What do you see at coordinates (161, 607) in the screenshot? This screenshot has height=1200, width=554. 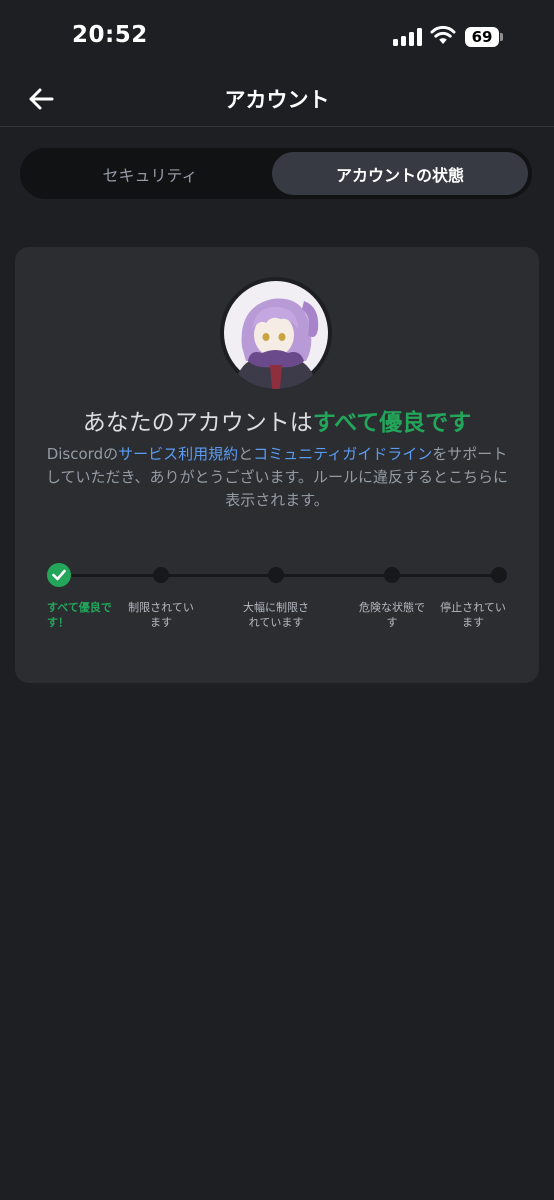 I see `step-label-line: 制限されてい` at bounding box center [161, 607].